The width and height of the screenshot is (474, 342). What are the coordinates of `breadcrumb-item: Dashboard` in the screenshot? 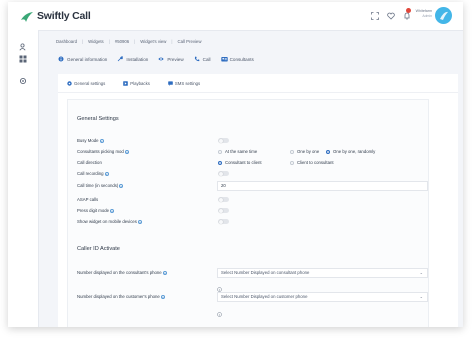 It's located at (66, 41).